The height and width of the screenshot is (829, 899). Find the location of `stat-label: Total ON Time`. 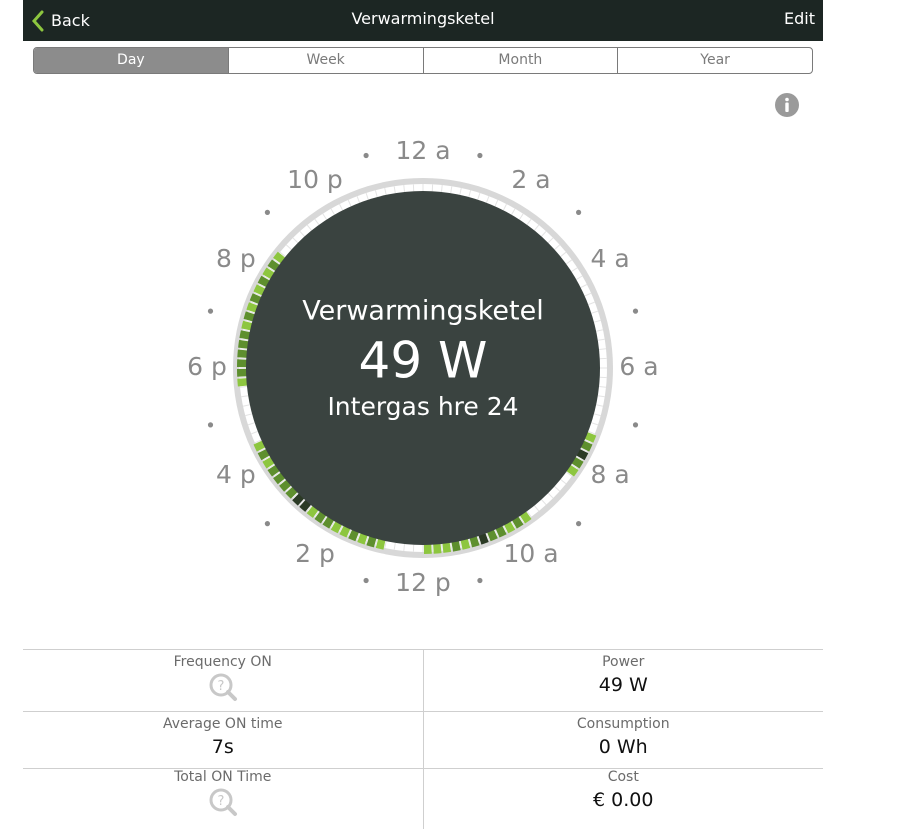

stat-label: Total ON Time is located at coordinates (223, 777).